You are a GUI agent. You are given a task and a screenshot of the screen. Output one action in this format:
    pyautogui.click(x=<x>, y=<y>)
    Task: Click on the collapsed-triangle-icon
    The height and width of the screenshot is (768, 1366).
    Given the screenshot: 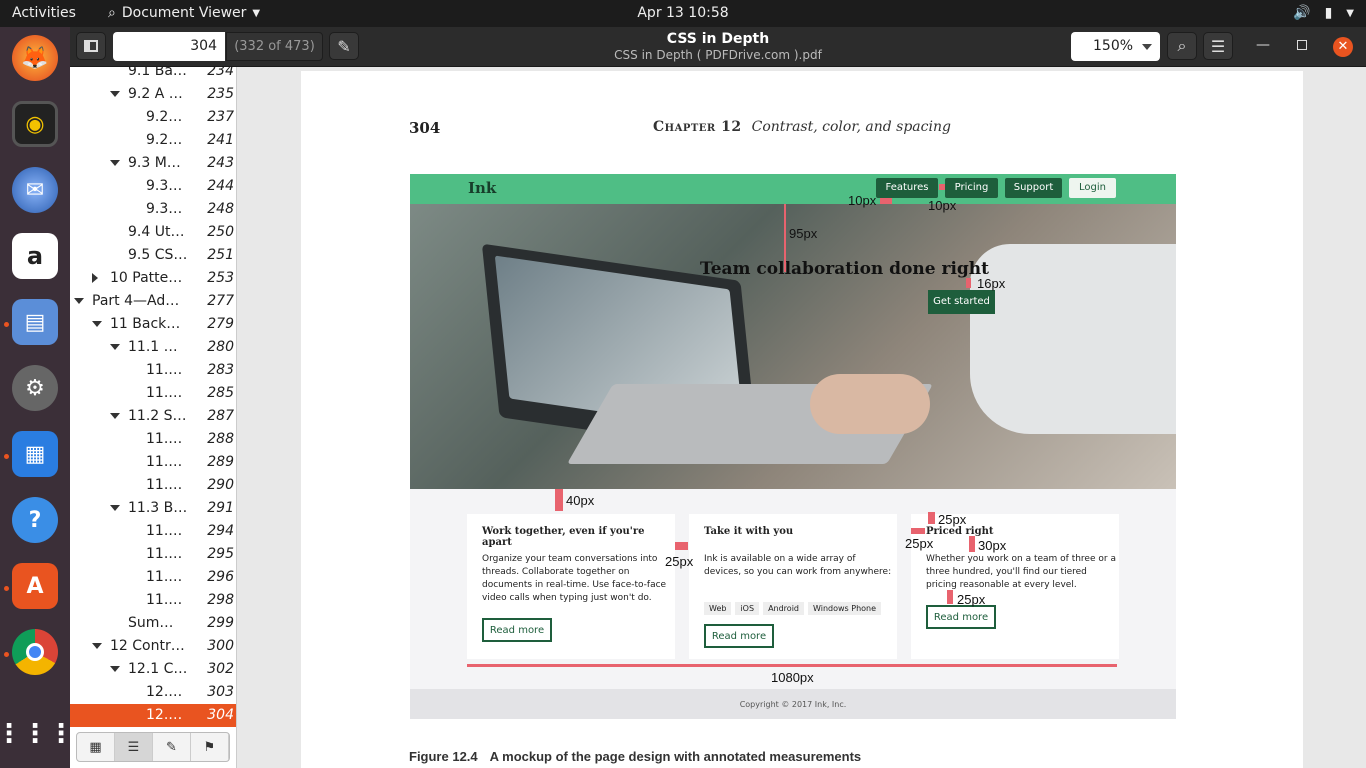 What is the action you would take?
    pyautogui.click(x=95, y=278)
    